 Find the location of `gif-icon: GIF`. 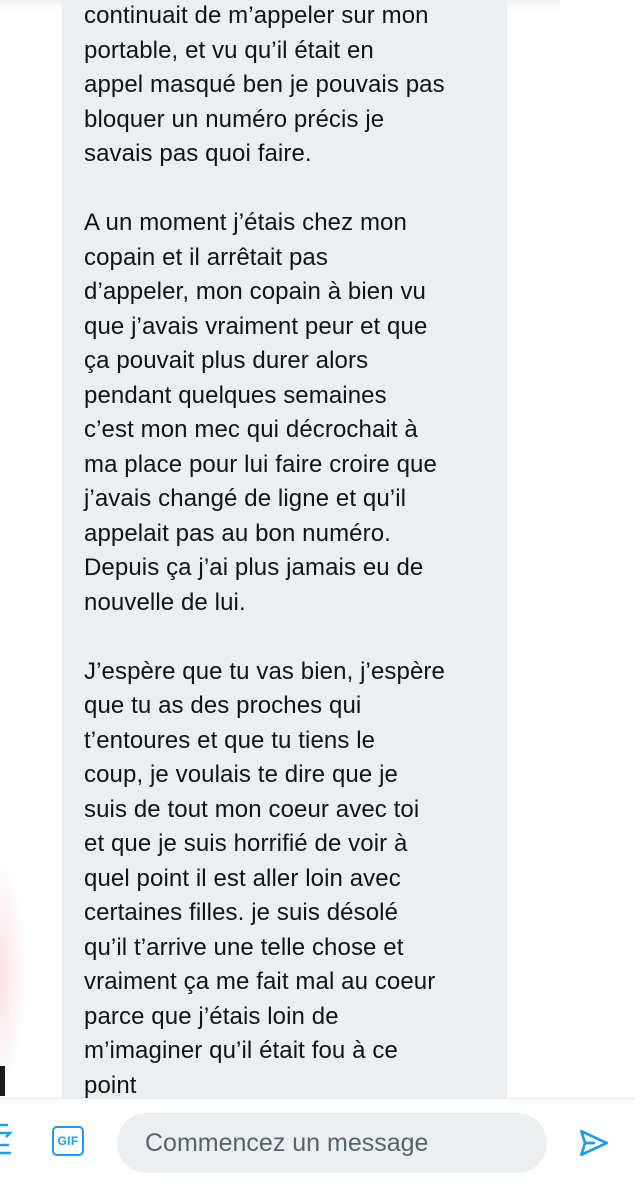

gif-icon: GIF is located at coordinates (68, 1141).